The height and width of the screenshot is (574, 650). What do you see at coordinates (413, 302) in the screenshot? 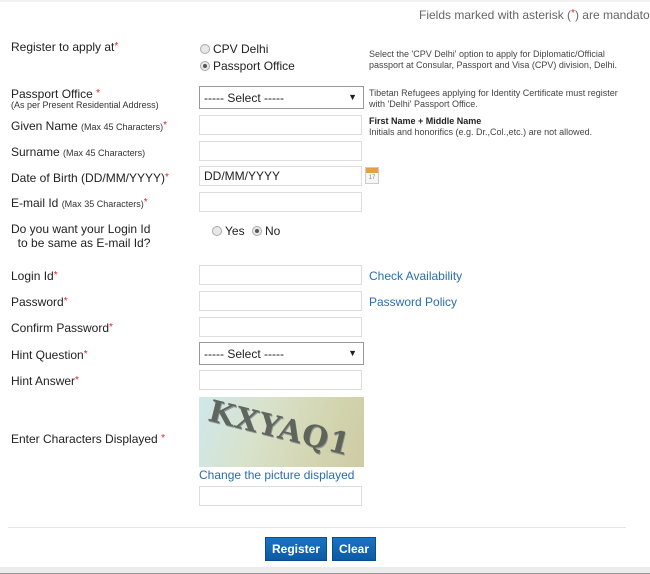
I see `password-policy-link: Password Policy` at bounding box center [413, 302].